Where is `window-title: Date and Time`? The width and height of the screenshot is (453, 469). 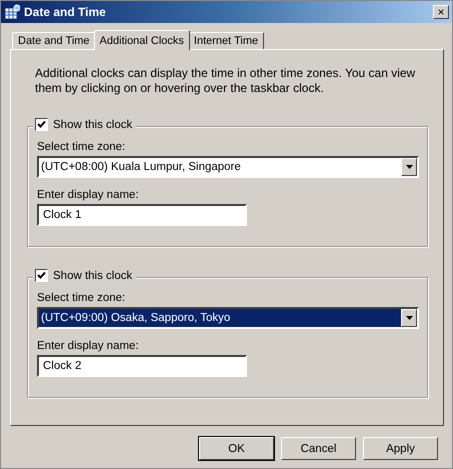 window-title: Date and Time is located at coordinates (65, 12).